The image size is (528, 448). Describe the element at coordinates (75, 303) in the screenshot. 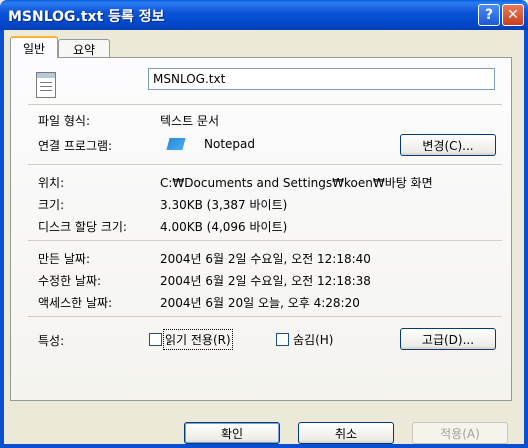

I see `accessed-label: 액세스한 날짜:` at that location.